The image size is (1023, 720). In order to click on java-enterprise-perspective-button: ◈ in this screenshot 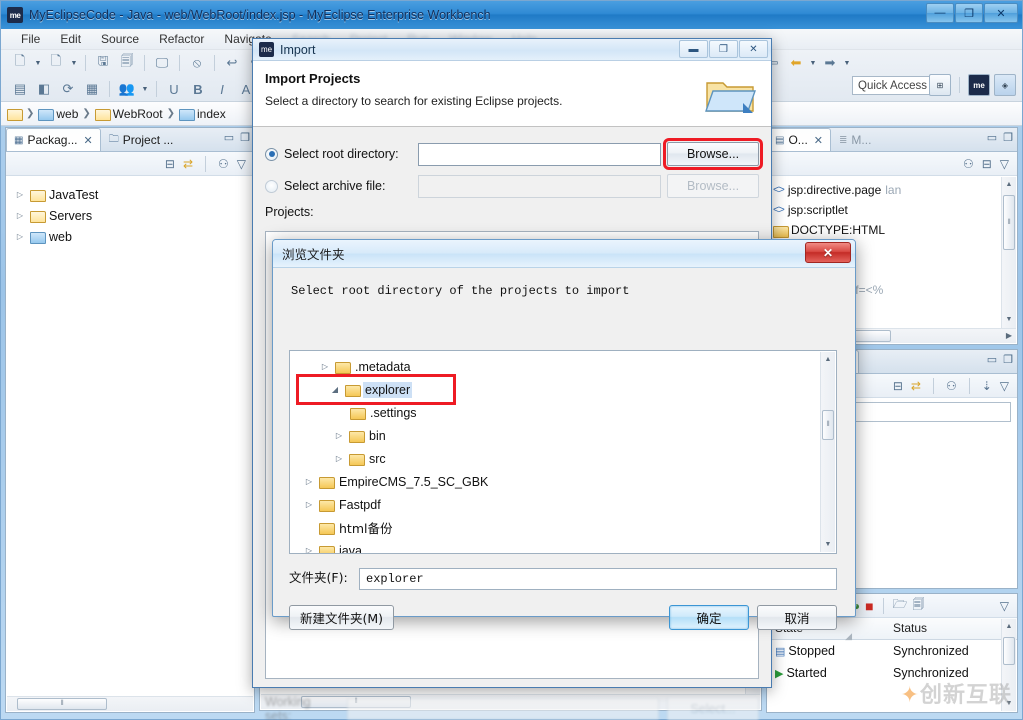, I will do `click(1005, 85)`.